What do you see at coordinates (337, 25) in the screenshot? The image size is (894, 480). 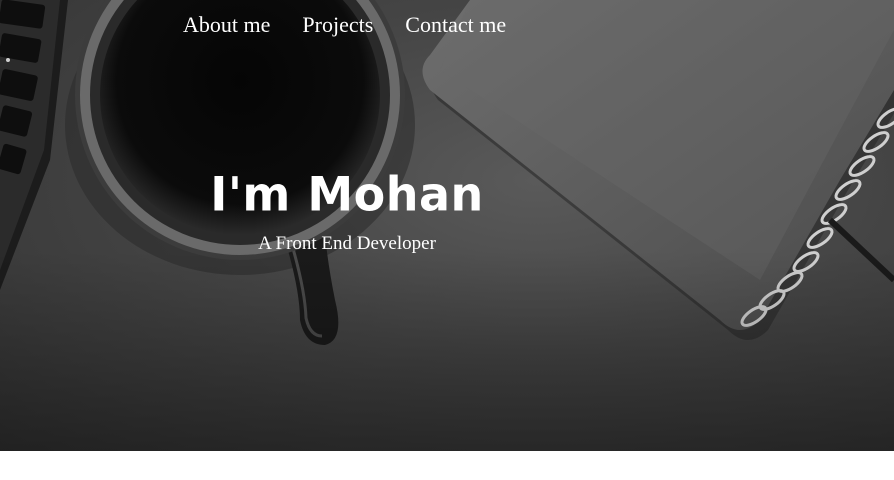 I see `nav-projects: Projects` at bounding box center [337, 25].